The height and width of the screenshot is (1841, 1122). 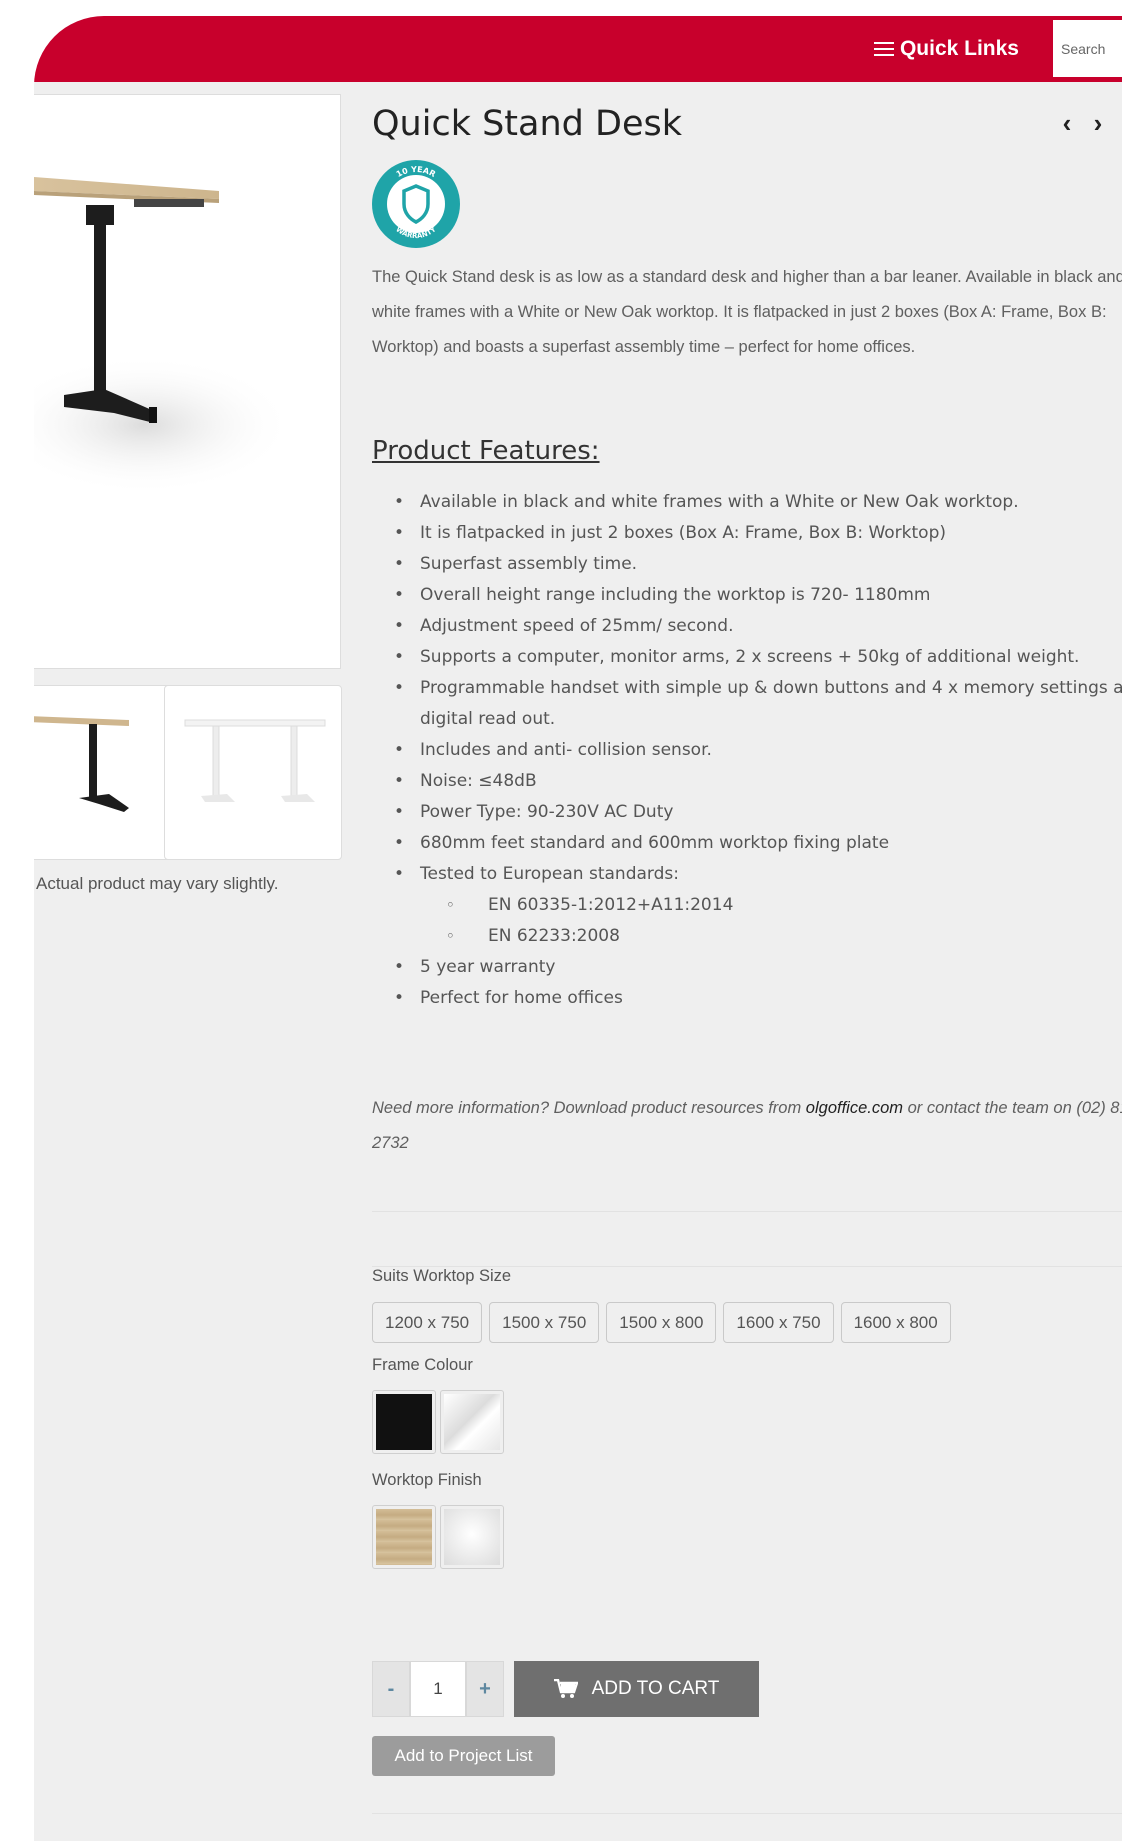 What do you see at coordinates (427, 1322) in the screenshot?
I see `size-option: 1200 x 750` at bounding box center [427, 1322].